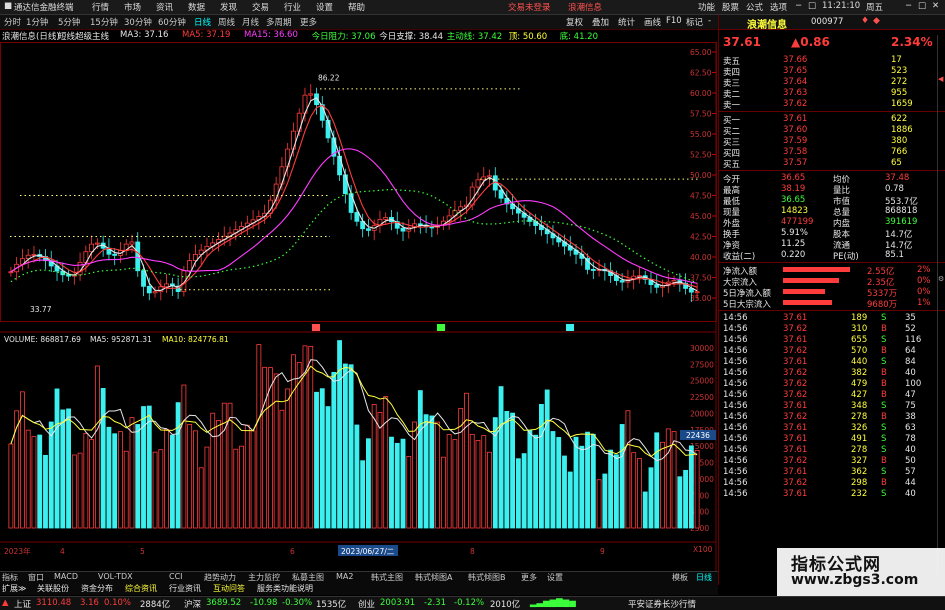  What do you see at coordinates (812, 6) in the screenshot?
I see `restore-icon: □` at bounding box center [812, 6].